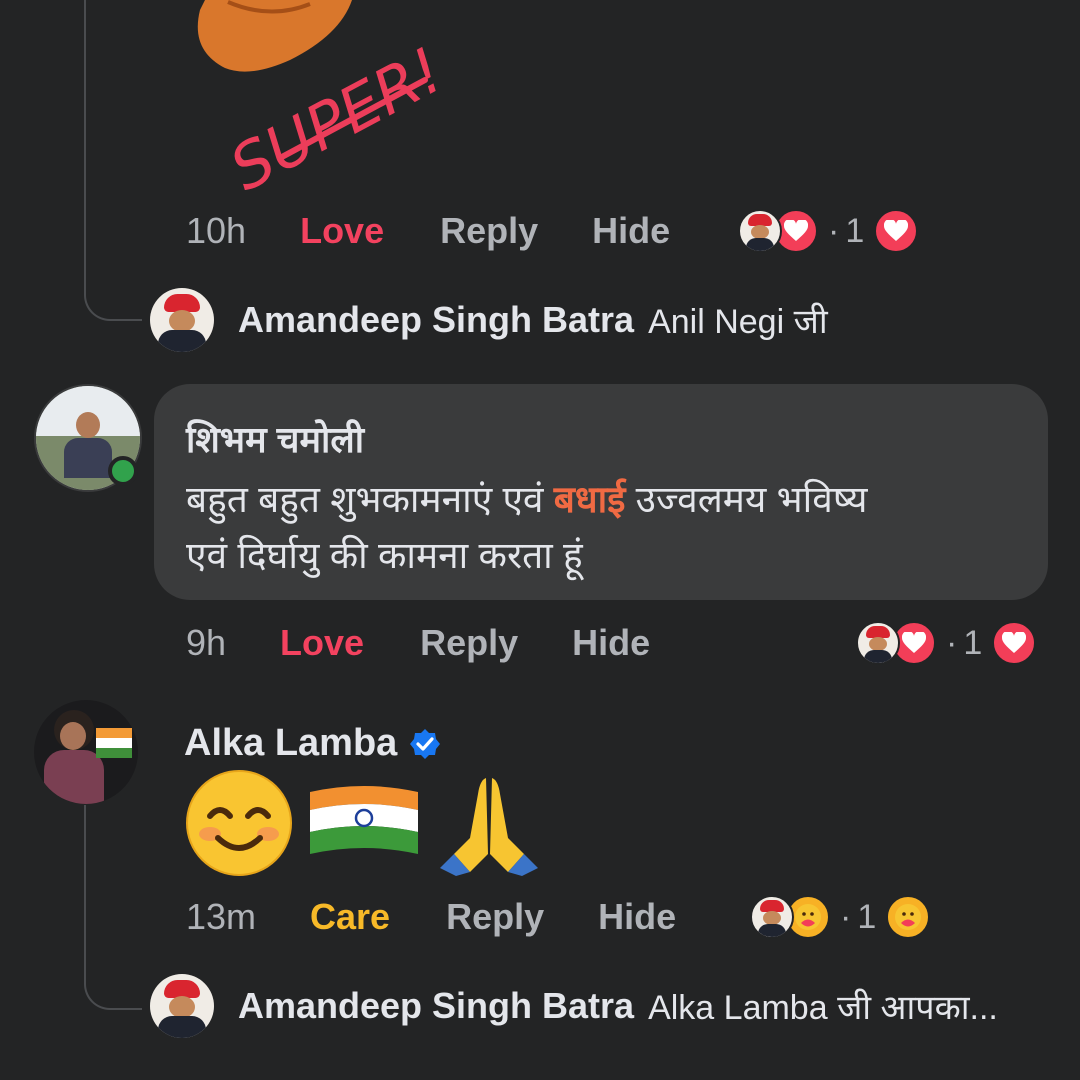  I want to click on emoji-comment, so click(364, 823).